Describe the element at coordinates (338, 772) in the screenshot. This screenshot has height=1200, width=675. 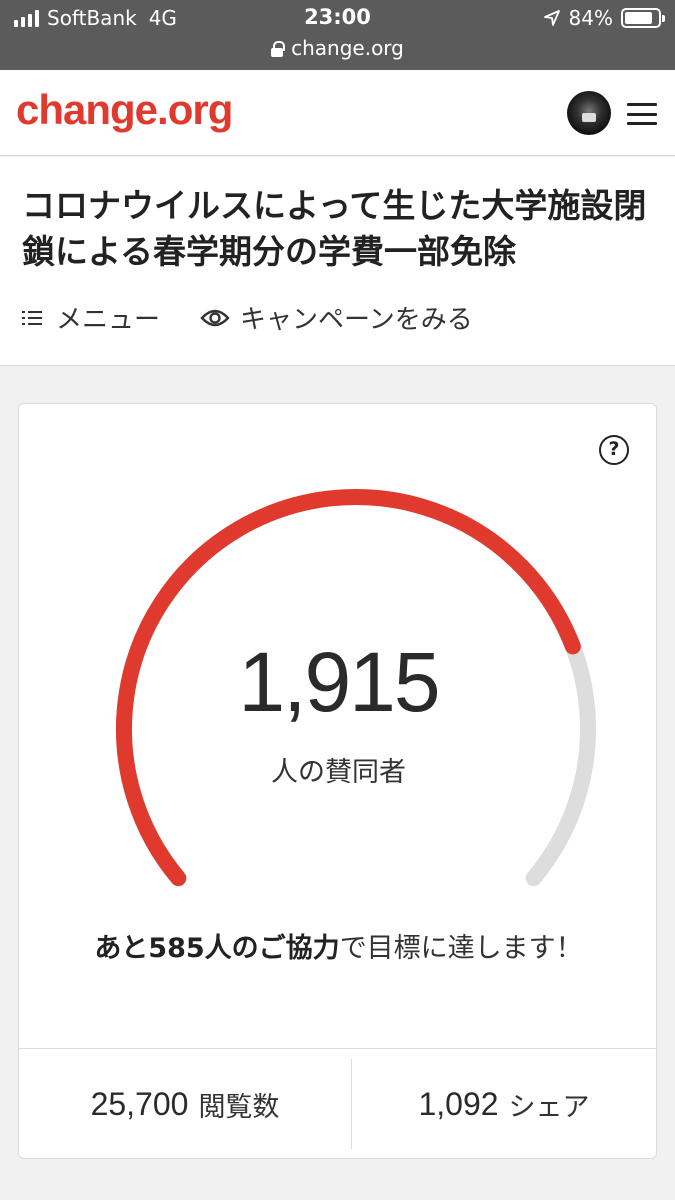
I see `signature-count-label: 人の賛同者` at that location.